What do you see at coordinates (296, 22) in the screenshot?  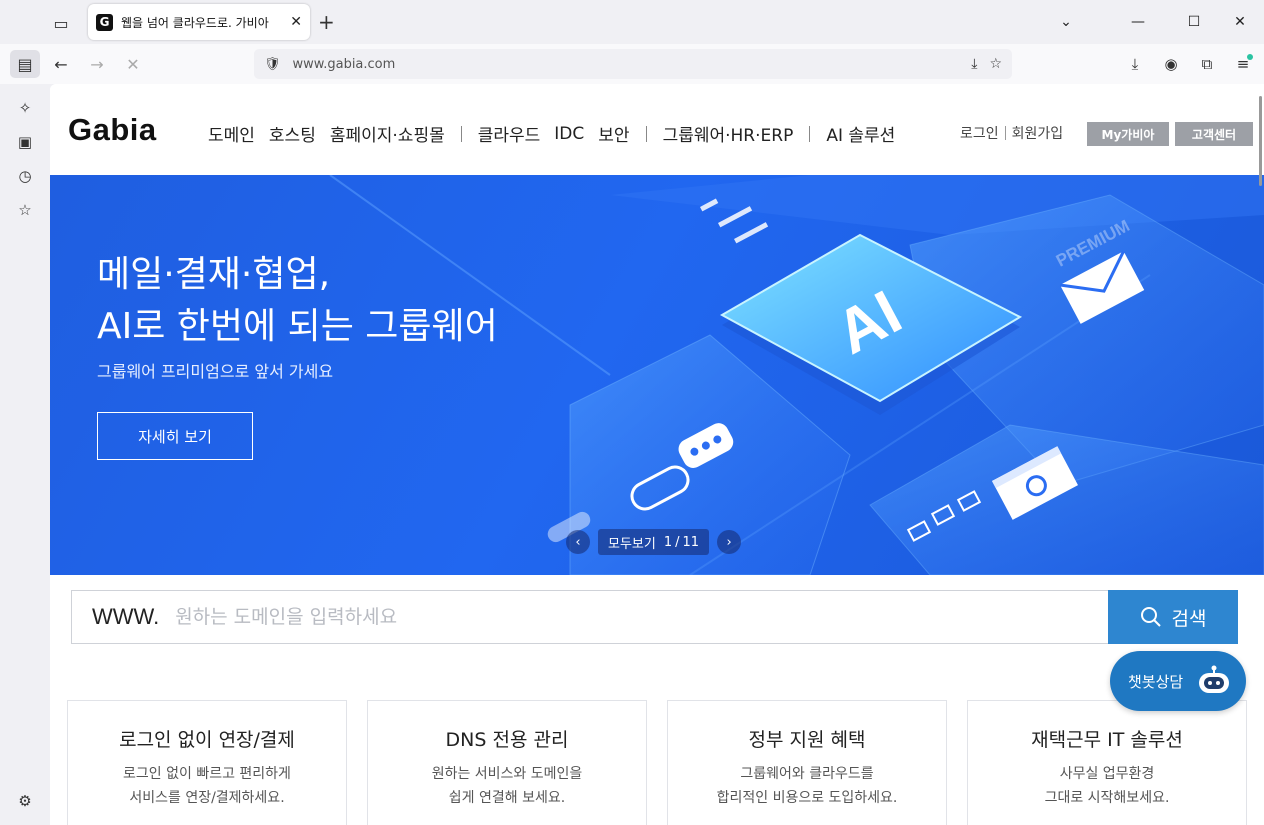 I see `tab-close-icon: ✕` at bounding box center [296, 22].